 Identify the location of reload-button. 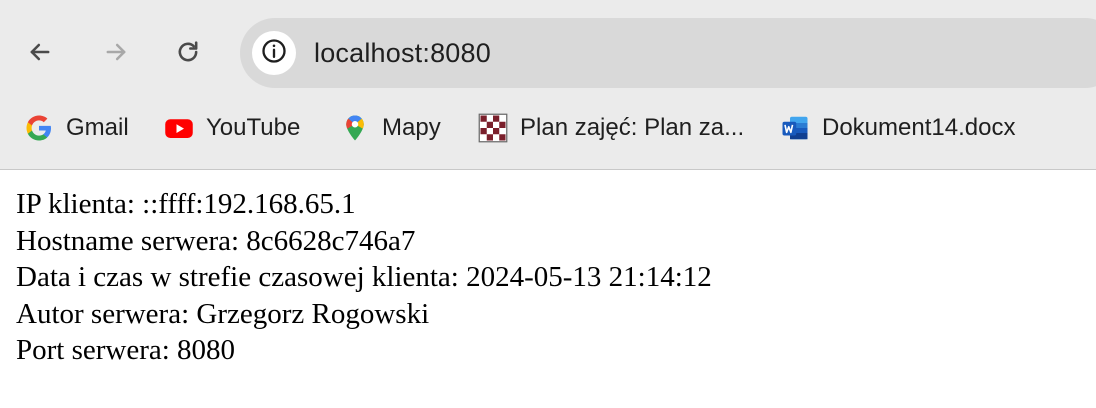
(188, 54).